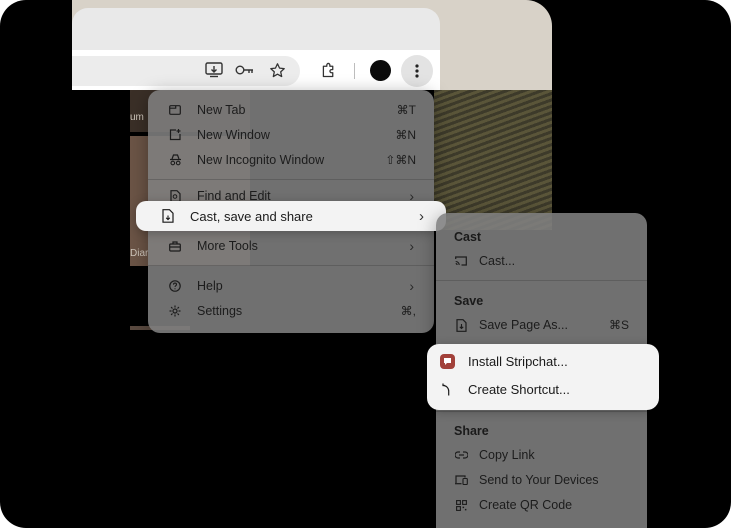  Describe the element at coordinates (261, 160) in the screenshot. I see `menu-item-label: New Incognito Window` at that location.